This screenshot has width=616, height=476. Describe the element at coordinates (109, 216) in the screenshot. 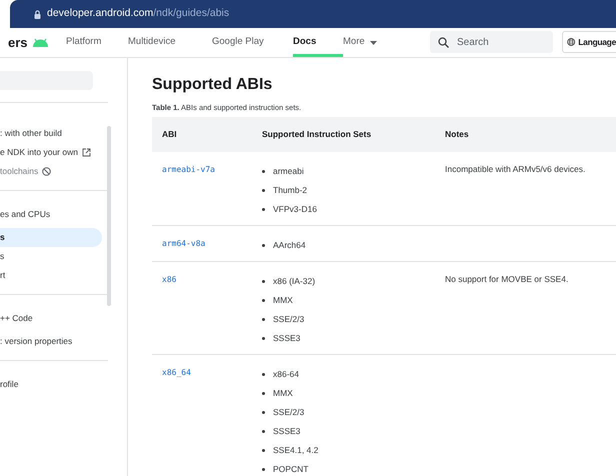

I see `scrollbar` at that location.